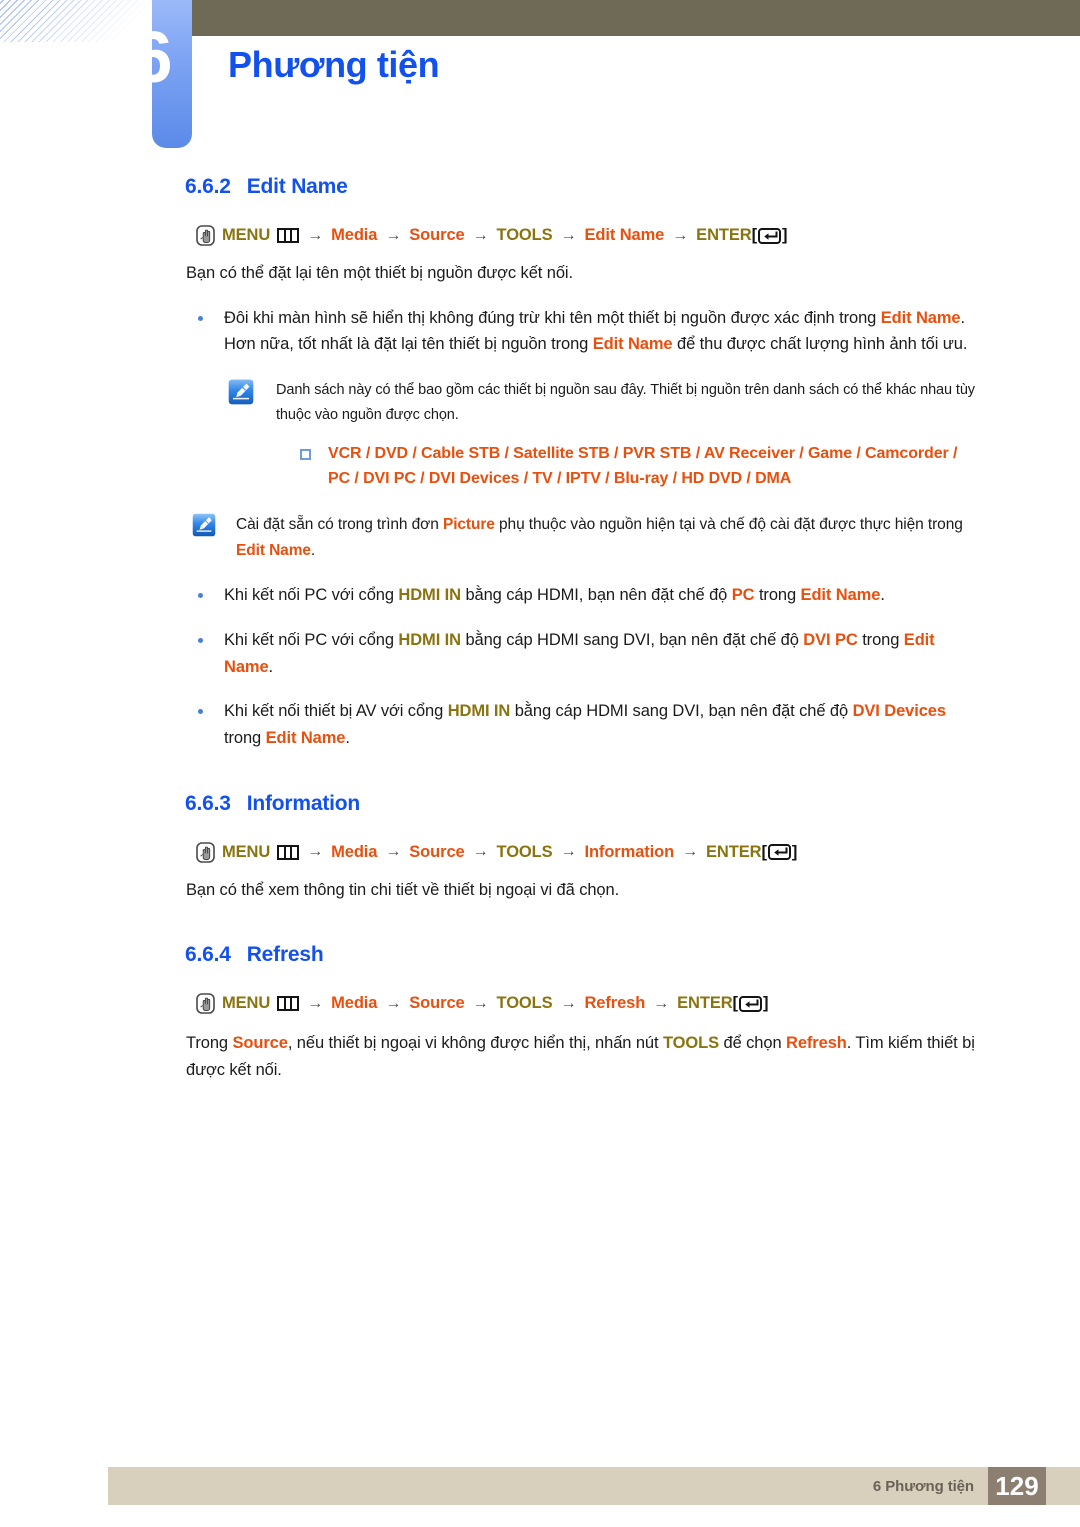  Describe the element at coordinates (816, 1043) in the screenshot. I see `emphasis-refresh: Refresh` at that location.